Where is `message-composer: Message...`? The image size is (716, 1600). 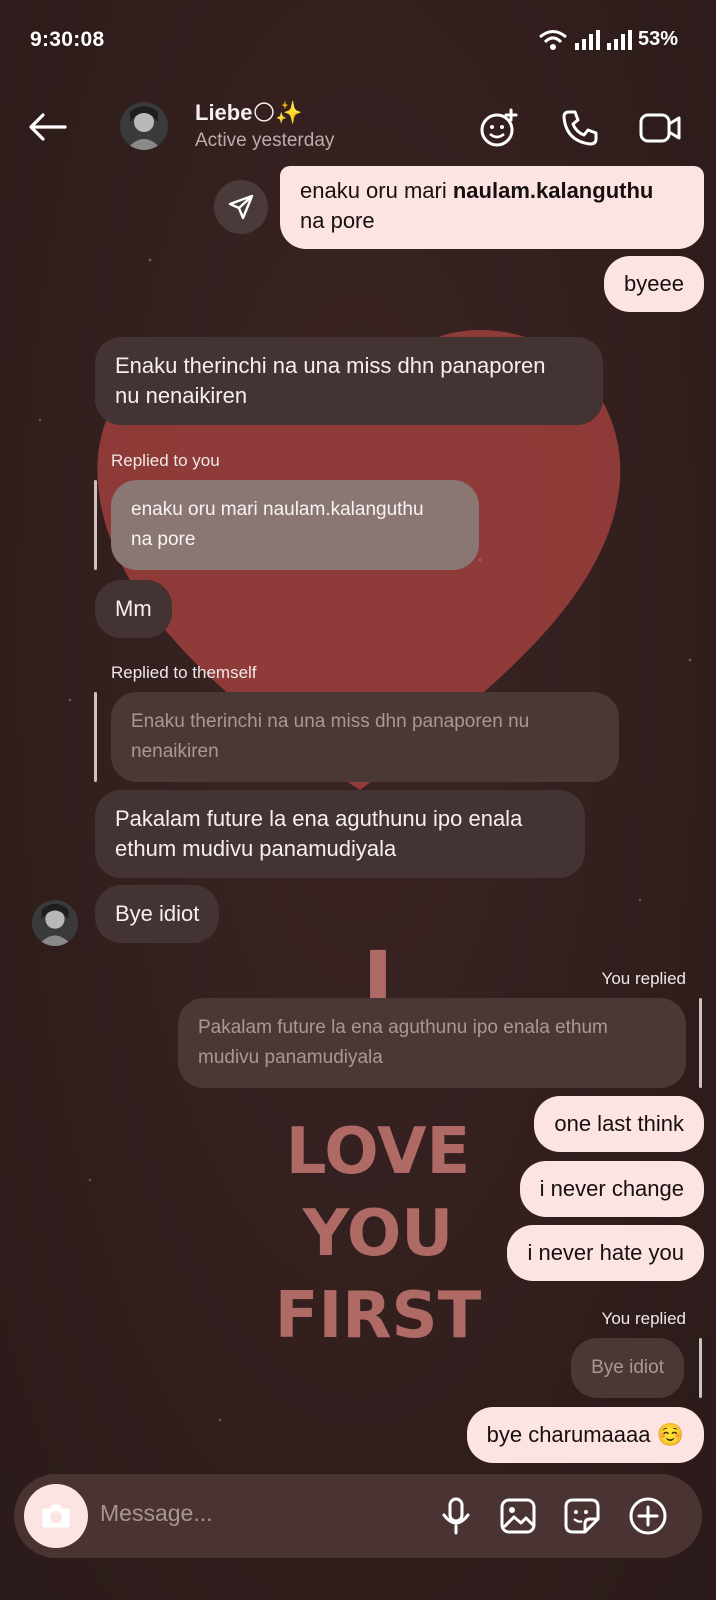 message-composer: Message... is located at coordinates (358, 1516).